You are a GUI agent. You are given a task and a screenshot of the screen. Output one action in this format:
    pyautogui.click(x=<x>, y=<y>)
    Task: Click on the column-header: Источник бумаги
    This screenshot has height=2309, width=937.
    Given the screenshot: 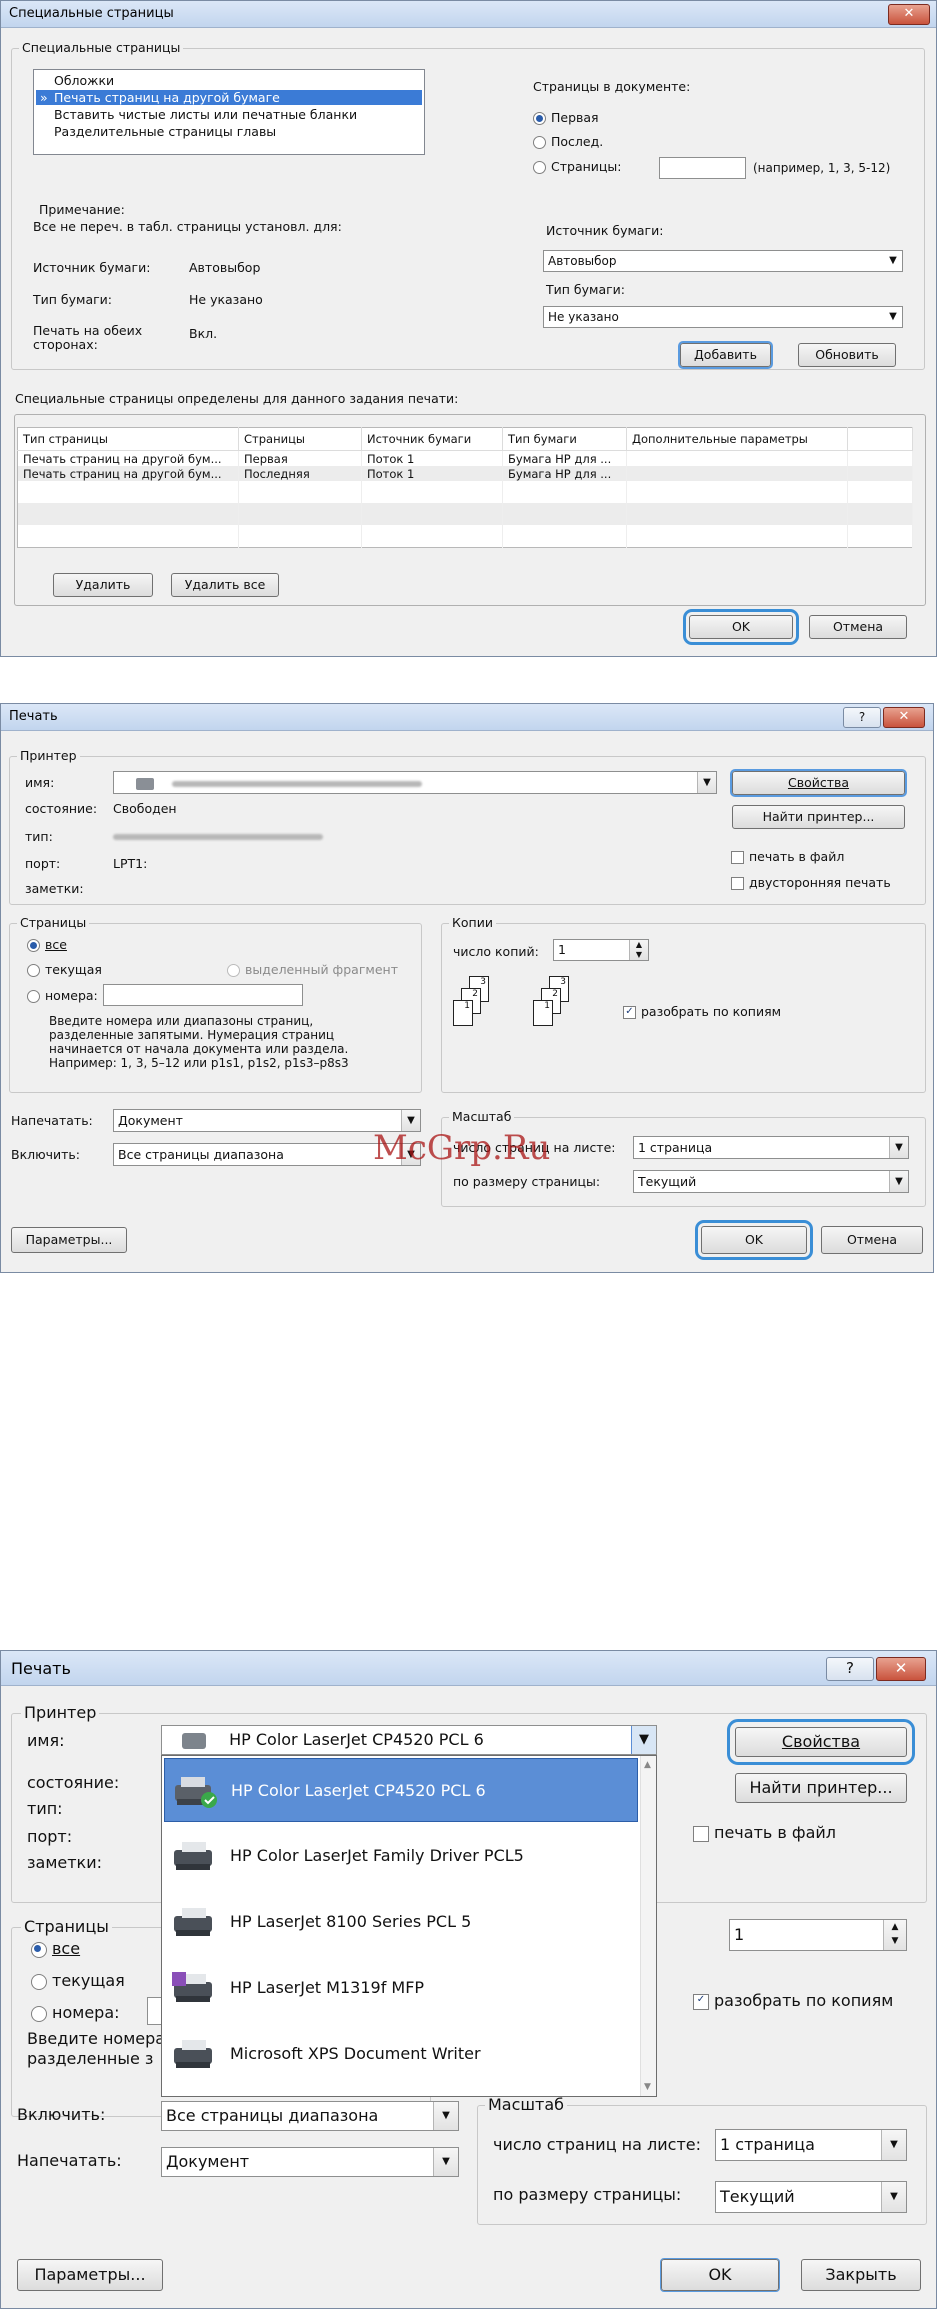 What is the action you would take?
    pyautogui.click(x=432, y=439)
    